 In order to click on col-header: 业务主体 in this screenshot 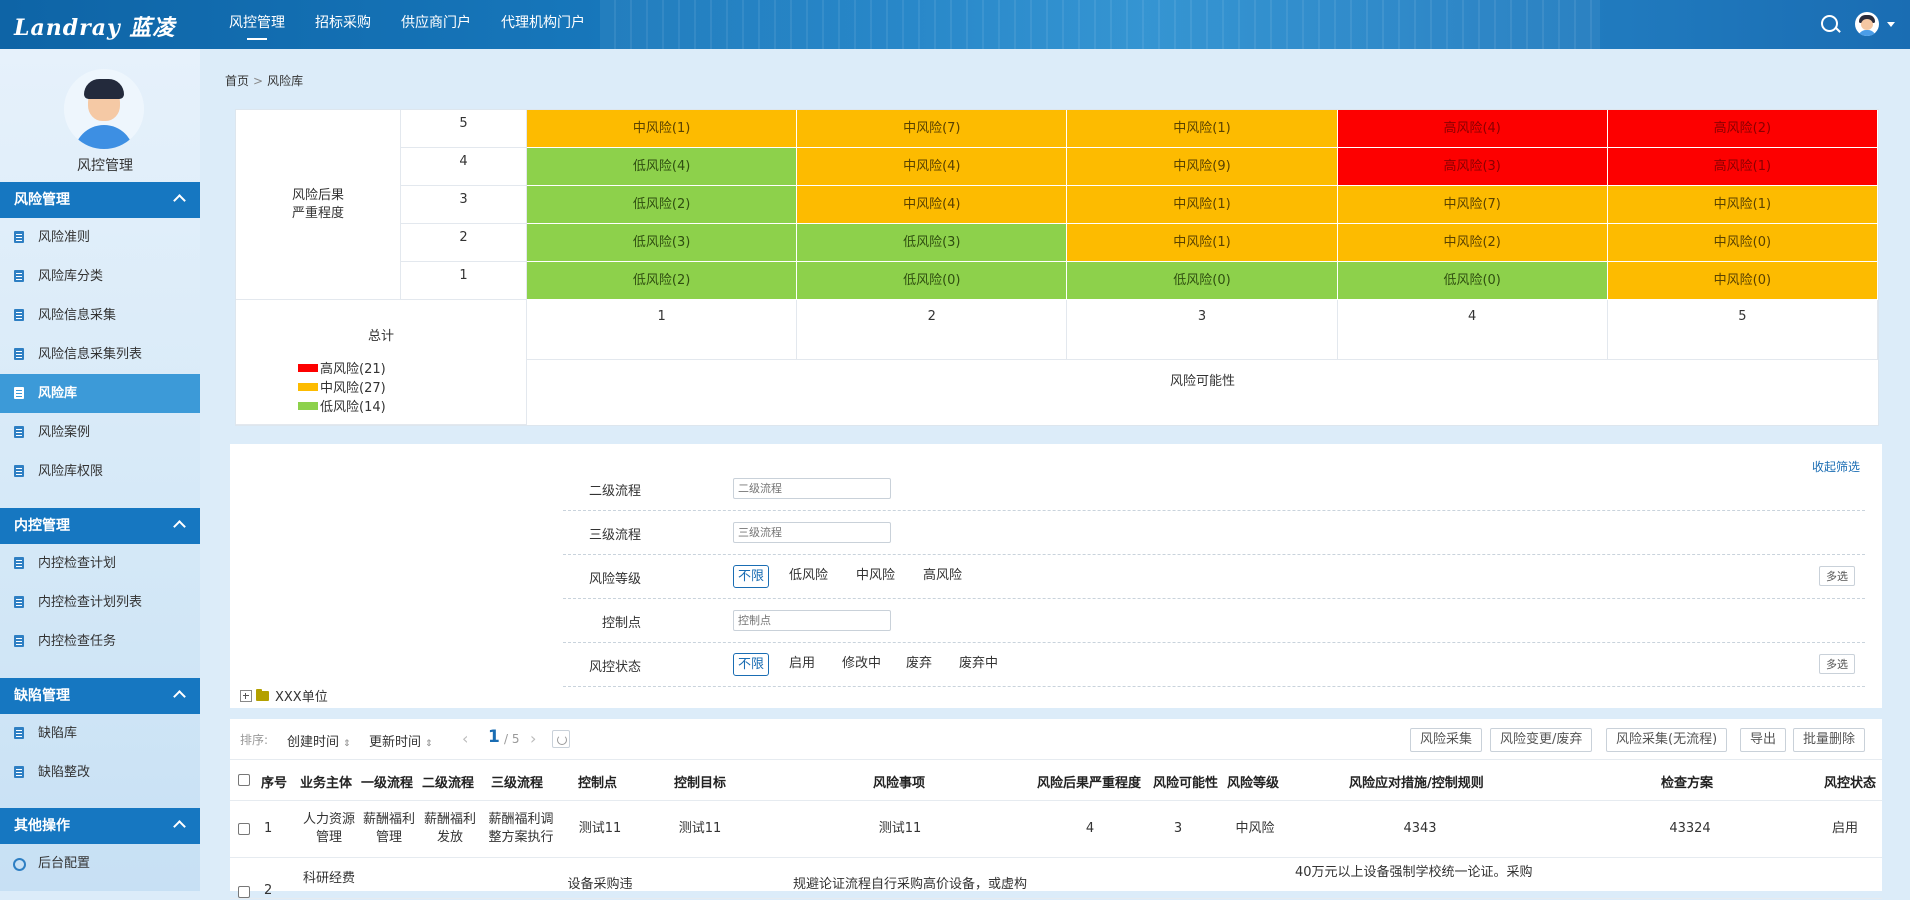, I will do `click(326, 783)`.